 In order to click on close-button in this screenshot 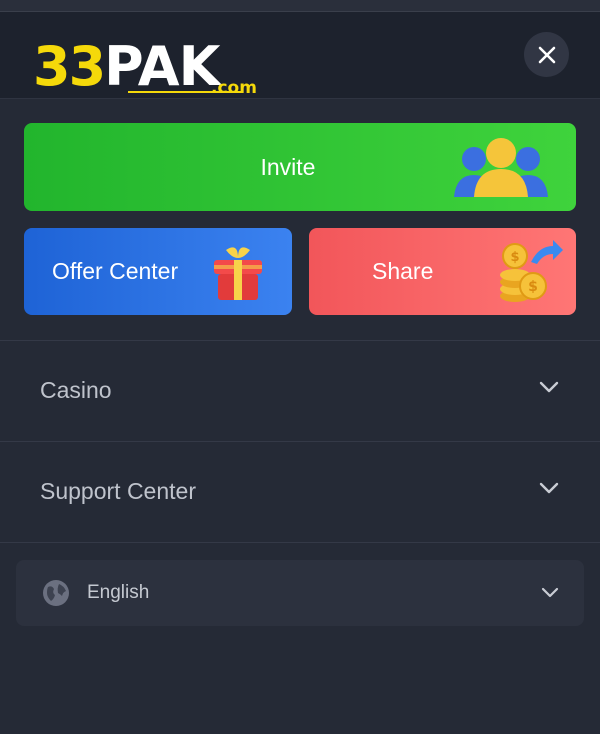, I will do `click(546, 54)`.